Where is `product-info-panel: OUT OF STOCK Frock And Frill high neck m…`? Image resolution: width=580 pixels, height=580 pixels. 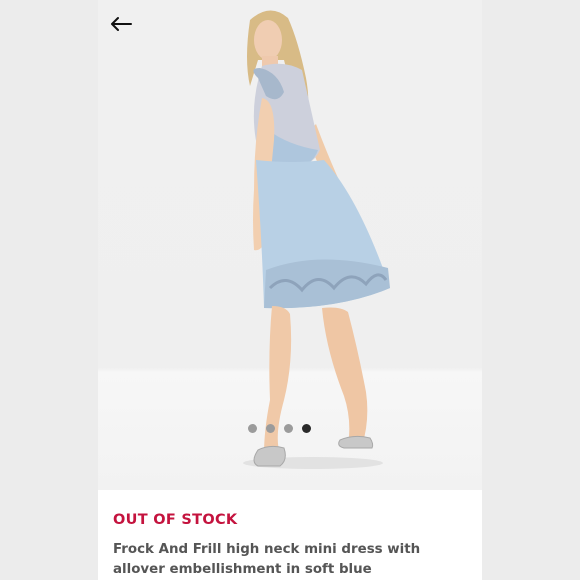 product-info-panel: OUT OF STOCK Frock And Frill high neck m… is located at coordinates (290, 535).